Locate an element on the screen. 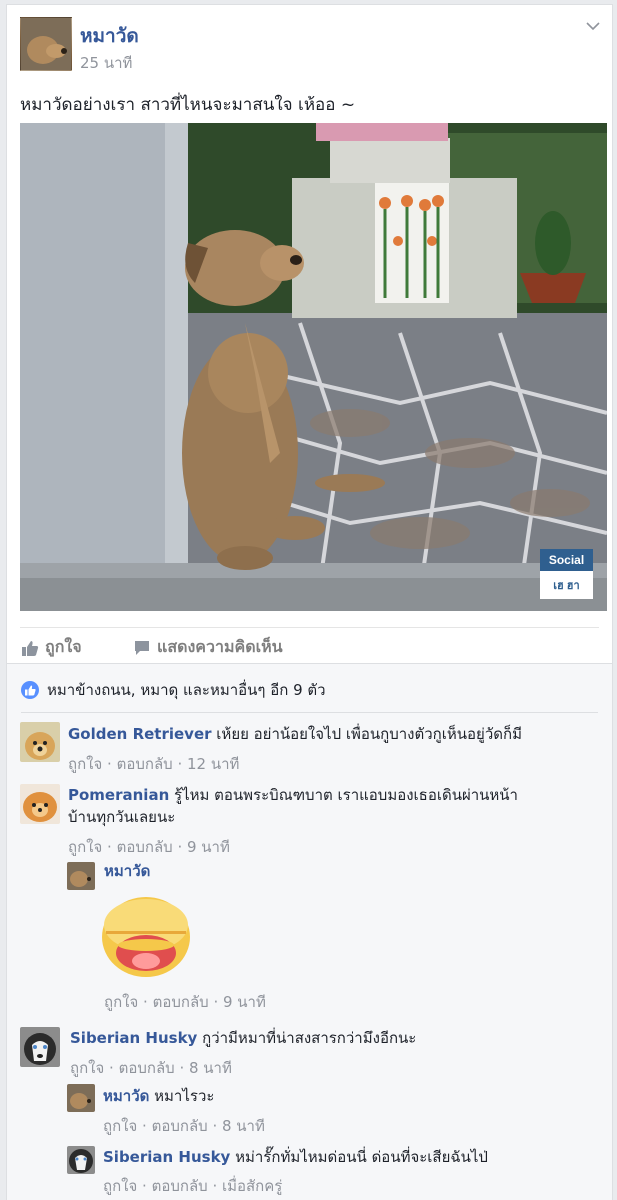  like-button: ถูกใจ is located at coordinates (51, 647).